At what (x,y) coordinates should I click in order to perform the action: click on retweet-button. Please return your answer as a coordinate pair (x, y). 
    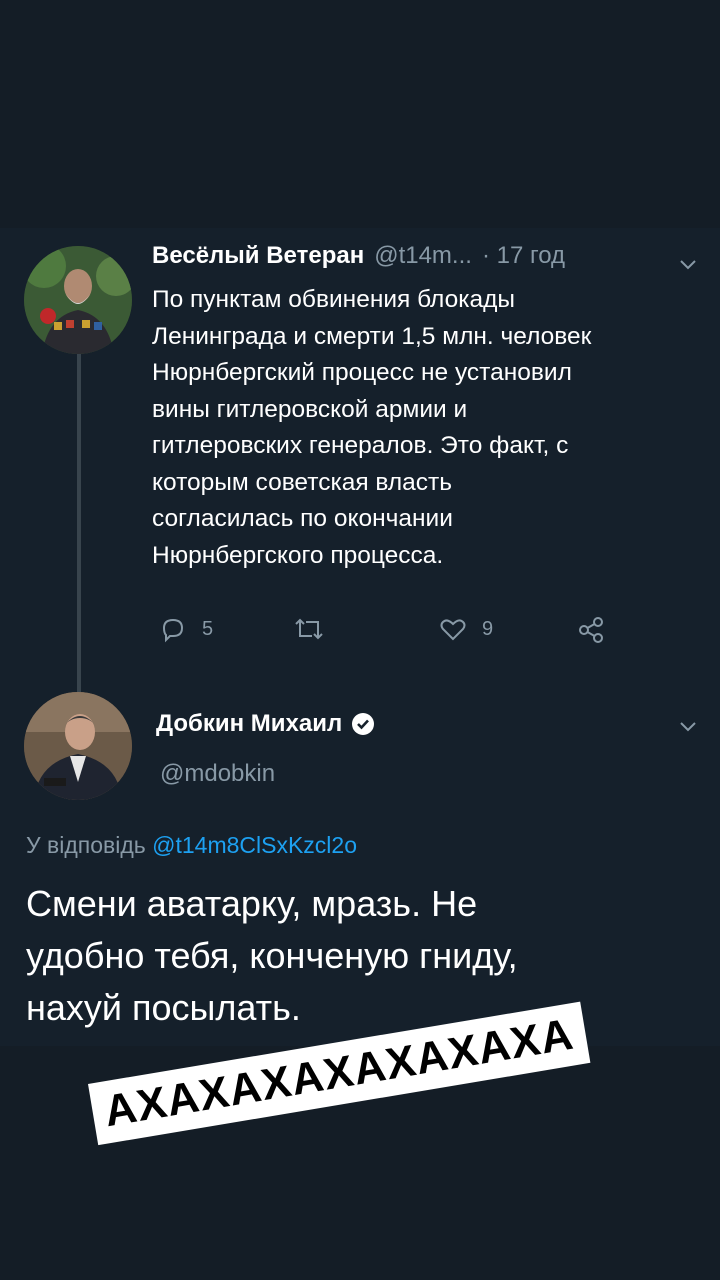
    Looking at the image, I should click on (309, 629).